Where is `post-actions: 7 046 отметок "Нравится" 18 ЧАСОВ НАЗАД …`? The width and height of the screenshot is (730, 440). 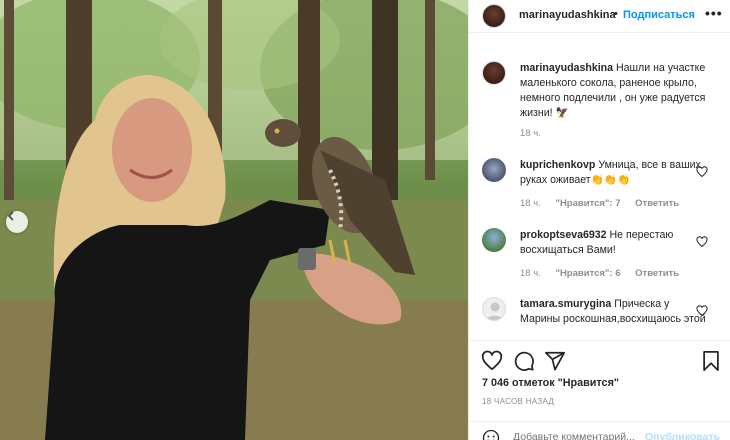
post-actions: 7 046 отметок "Нравится" 18 ЧАСОВ НАЗАД … is located at coordinates (599, 390).